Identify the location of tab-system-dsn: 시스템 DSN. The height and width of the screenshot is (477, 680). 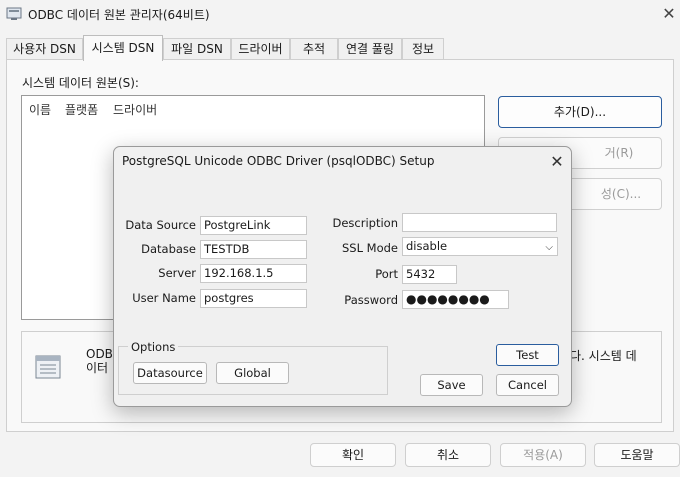
(123, 48).